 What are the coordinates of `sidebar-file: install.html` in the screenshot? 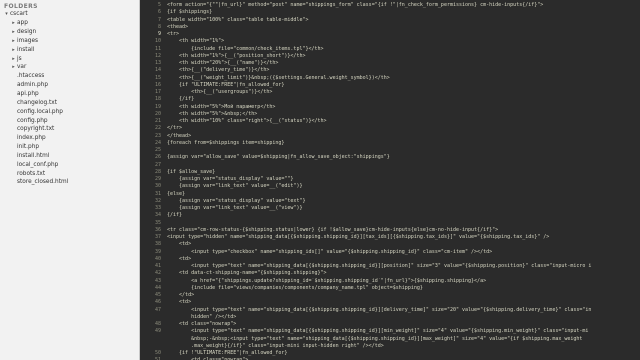 It's located at (69, 156).